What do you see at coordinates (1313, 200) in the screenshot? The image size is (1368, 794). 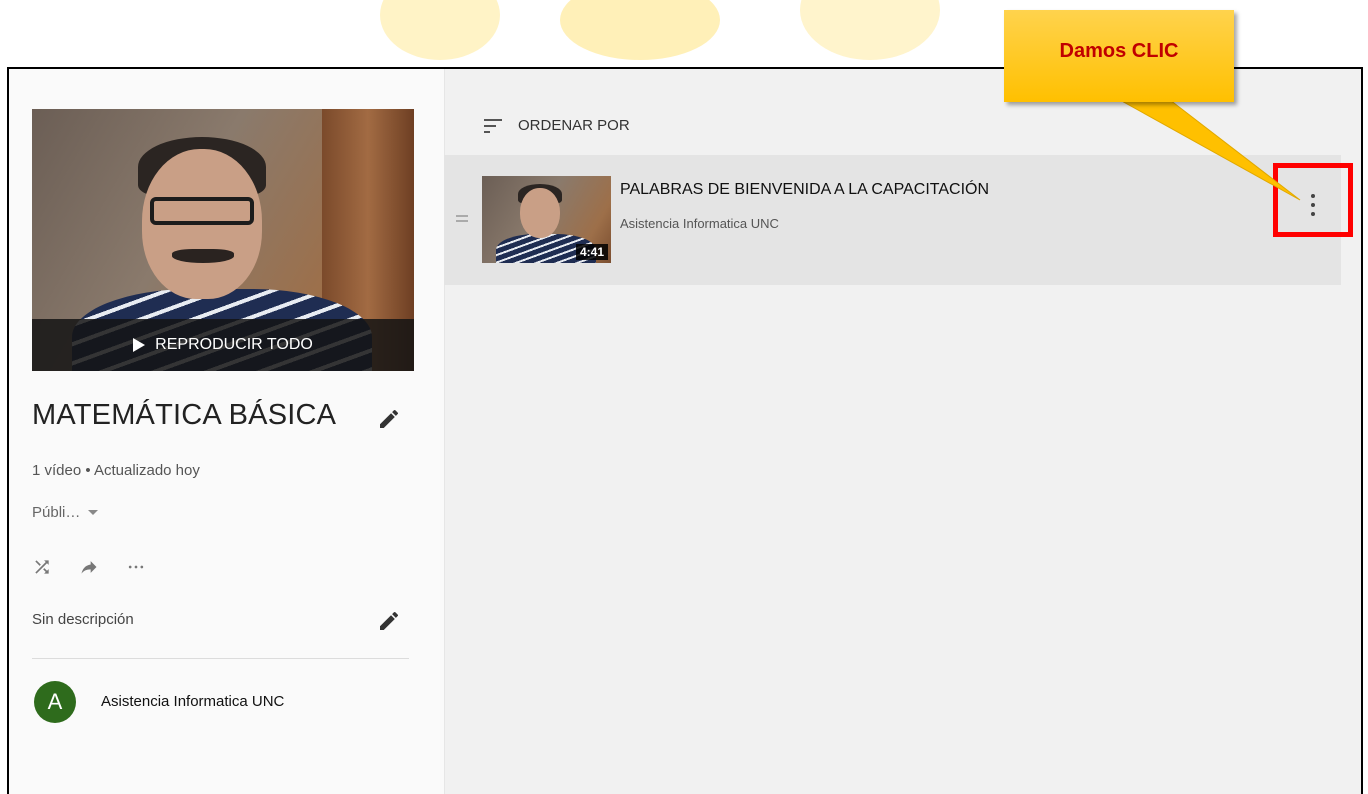 I see `highlight-box` at bounding box center [1313, 200].